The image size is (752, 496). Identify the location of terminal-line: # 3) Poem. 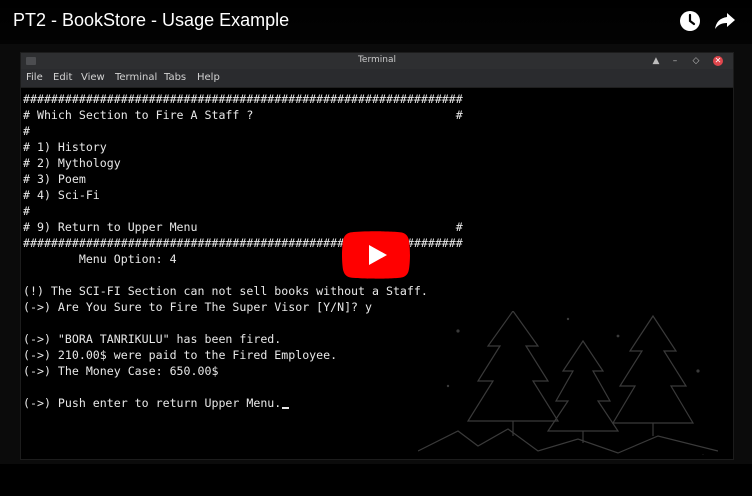
(54, 179).